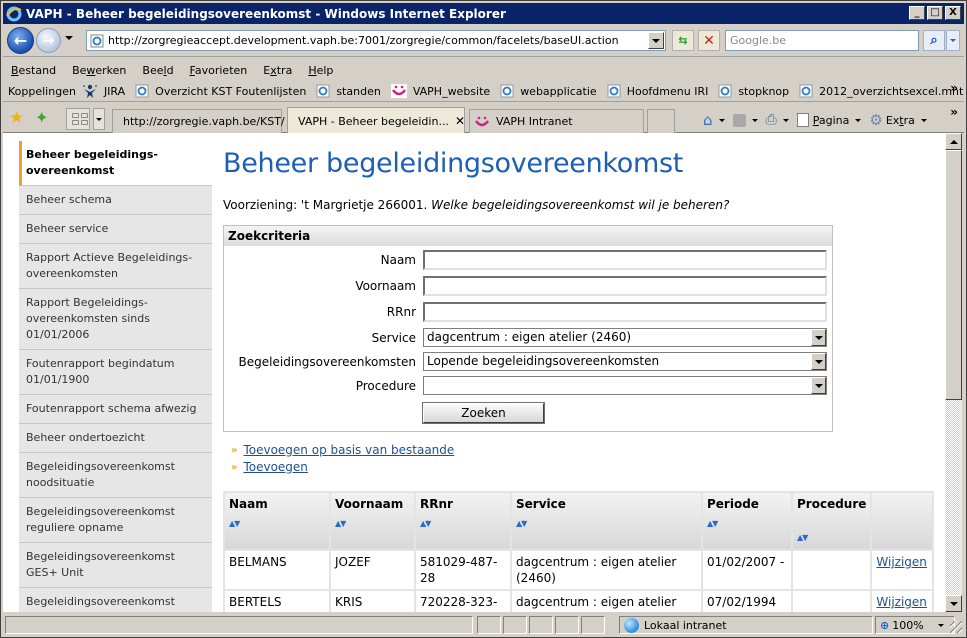 This screenshot has width=967, height=638. Describe the element at coordinates (954, 112) in the screenshot. I see `toolbar-overflow-chevron-icon: »` at that location.